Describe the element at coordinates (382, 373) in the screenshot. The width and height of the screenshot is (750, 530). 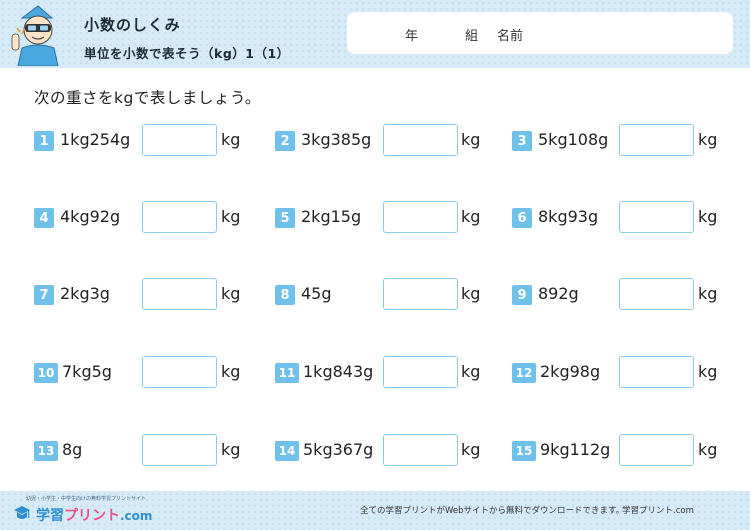
I see `problem-item: 11 1kg843g kg` at that location.